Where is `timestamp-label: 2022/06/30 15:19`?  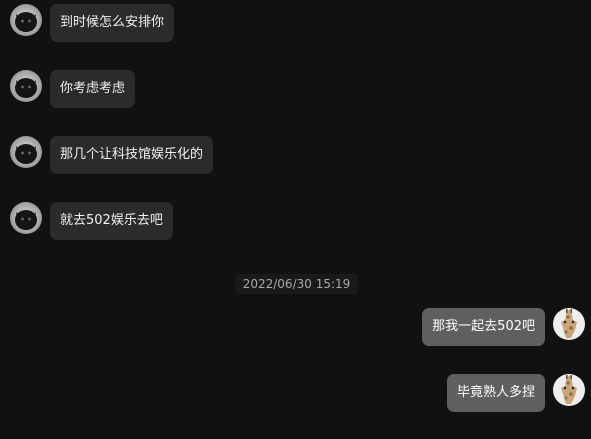
timestamp-label: 2022/06/30 15:19 is located at coordinates (296, 284).